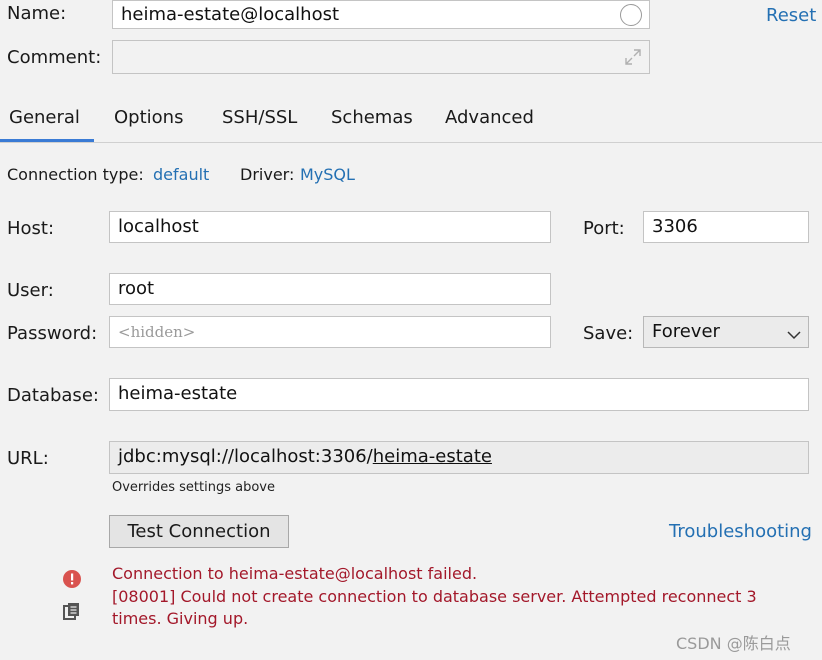  What do you see at coordinates (180, 618) in the screenshot?
I see `error-line-3: times. Giving up.` at bounding box center [180, 618].